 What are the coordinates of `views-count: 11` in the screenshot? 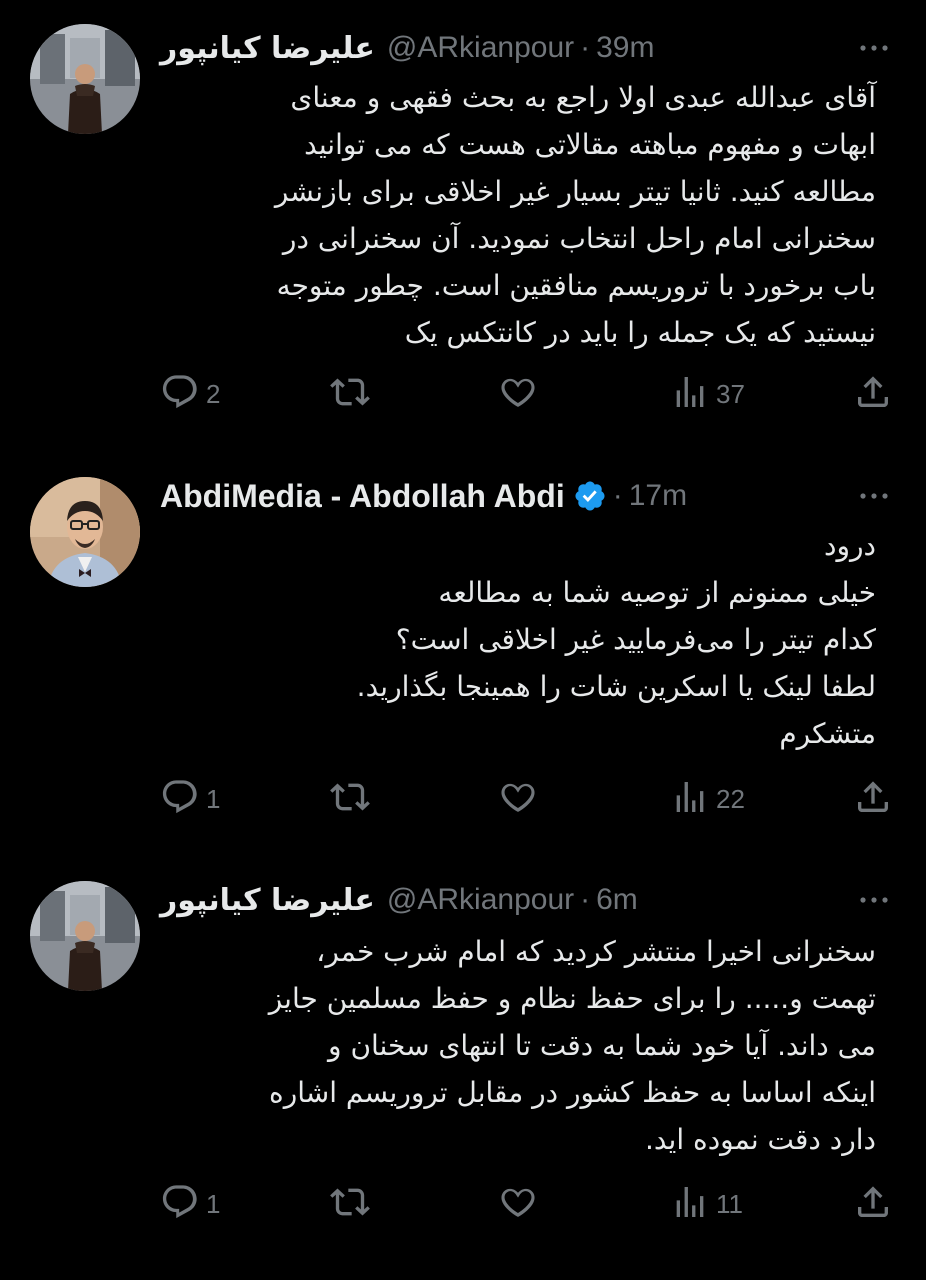 It's located at (729, 1203).